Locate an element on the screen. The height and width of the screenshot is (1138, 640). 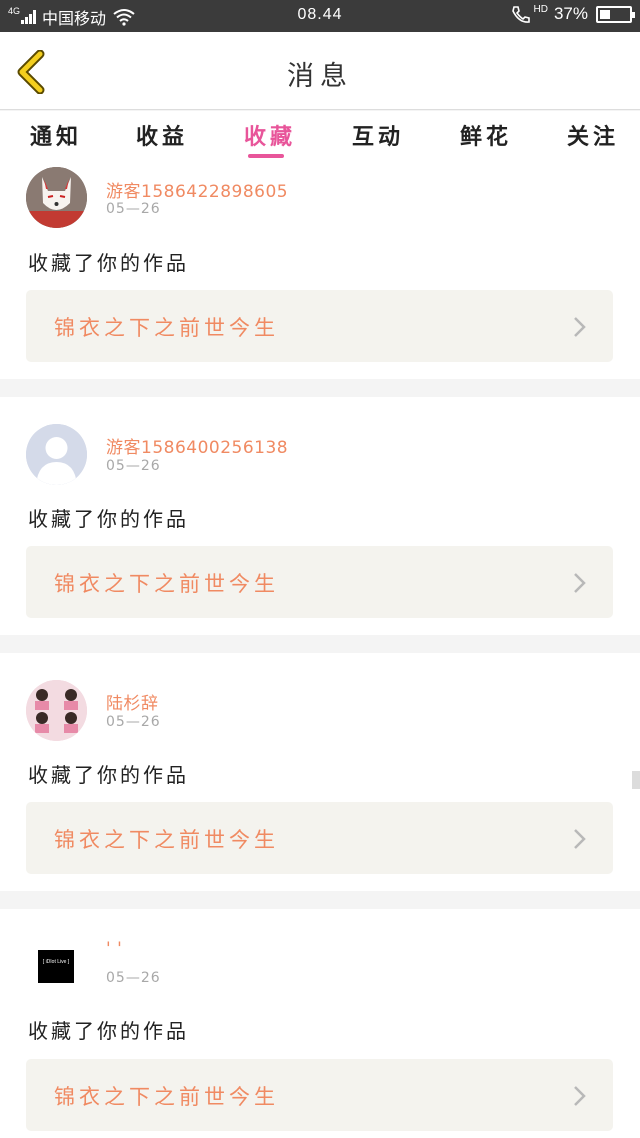
default-avatar-icon is located at coordinates (56, 454).